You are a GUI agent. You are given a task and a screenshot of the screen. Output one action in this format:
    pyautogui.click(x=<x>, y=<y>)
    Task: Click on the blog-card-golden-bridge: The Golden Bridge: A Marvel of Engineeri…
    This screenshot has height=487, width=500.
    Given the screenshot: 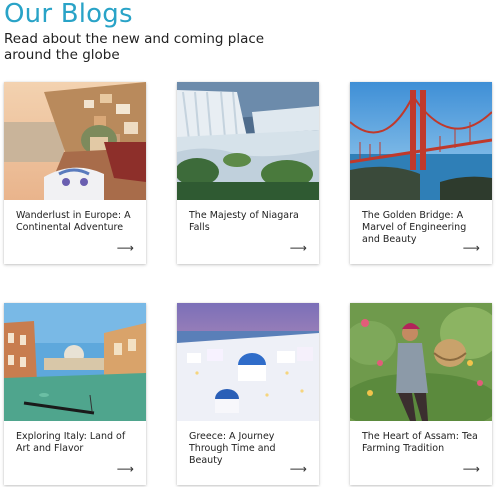 What is the action you would take?
    pyautogui.click(x=421, y=173)
    